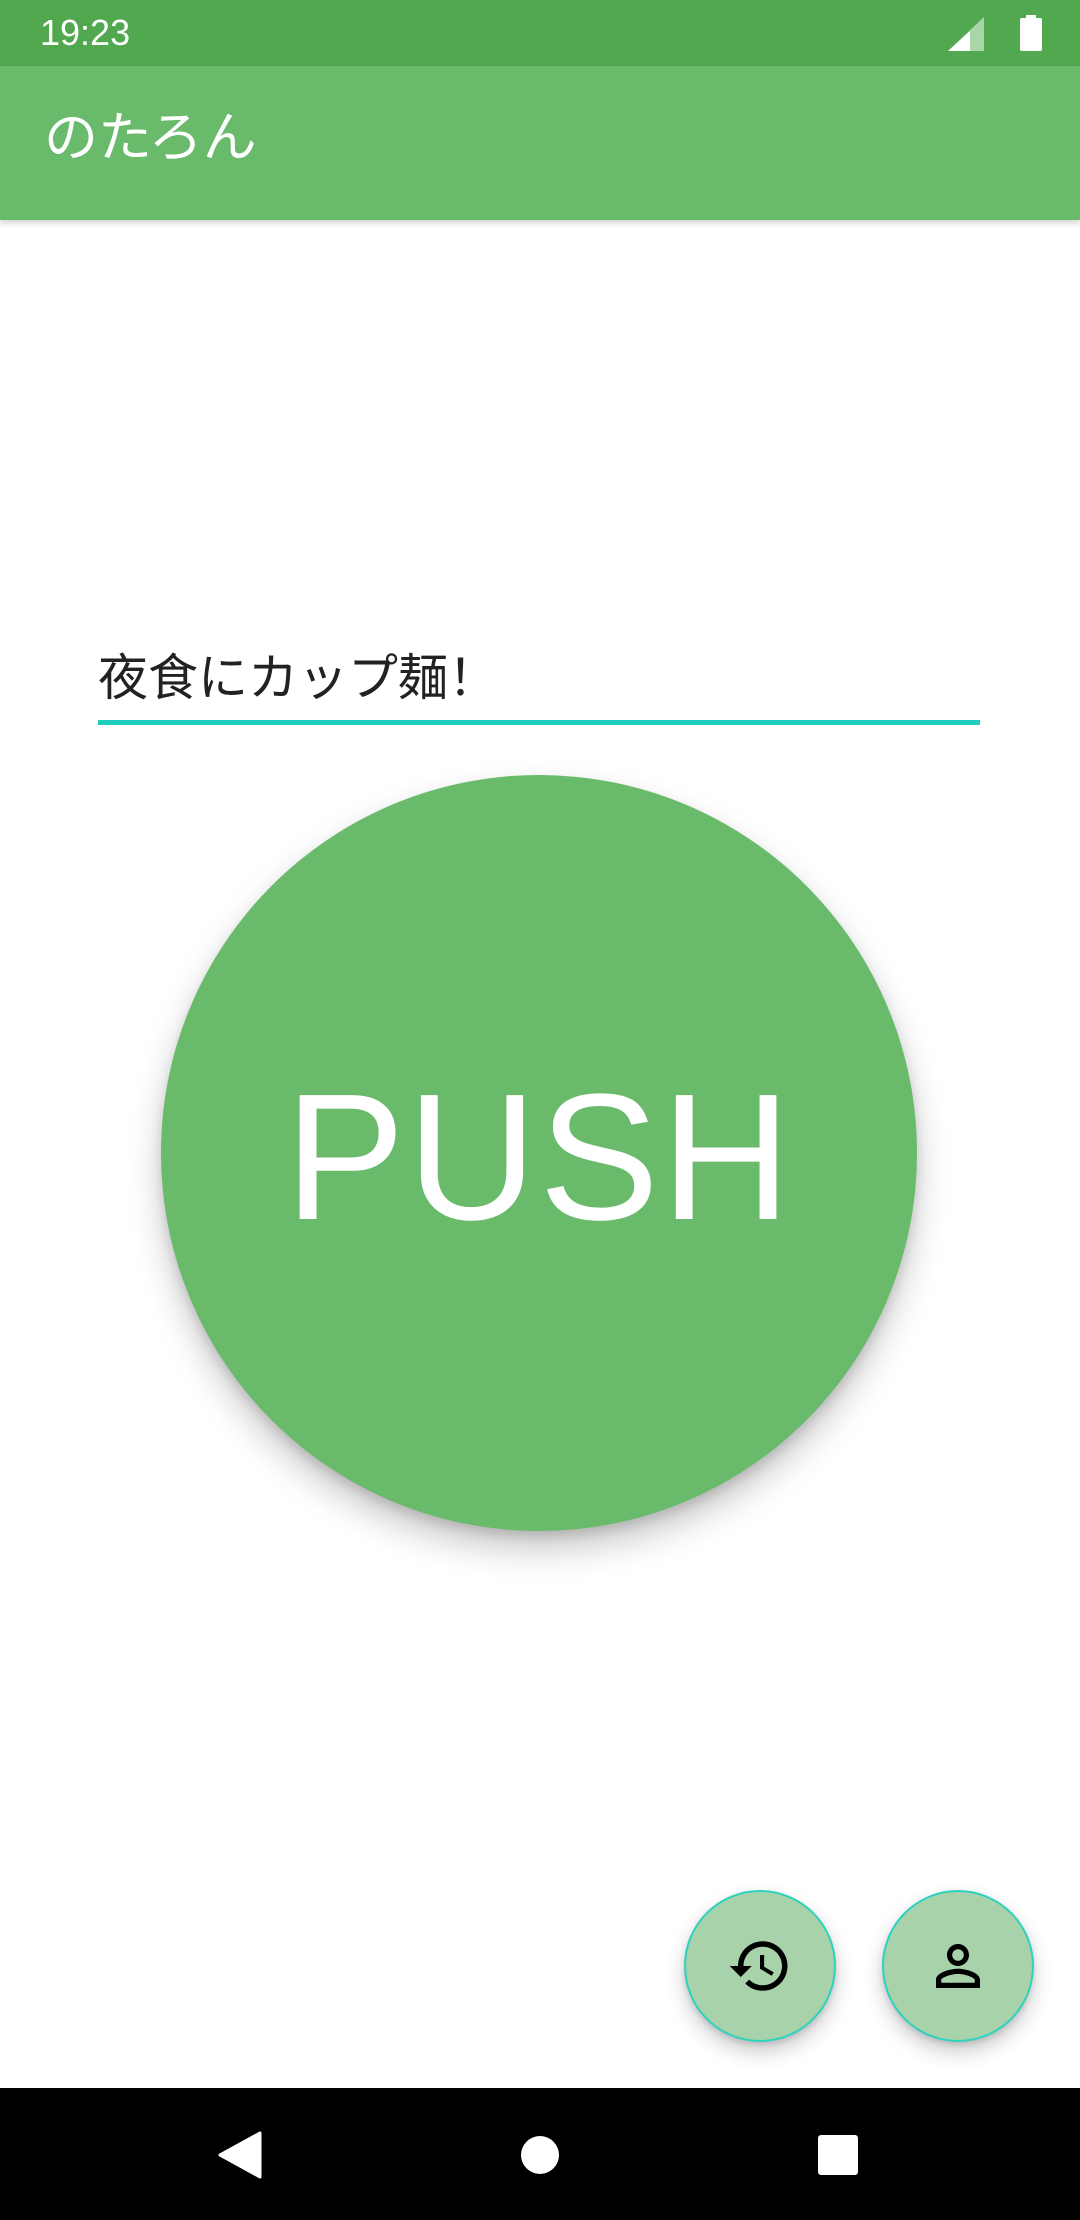 The height and width of the screenshot is (2220, 1080). Describe the element at coordinates (539, 682) in the screenshot. I see `message-input: 夜食にカップ麺！` at that location.